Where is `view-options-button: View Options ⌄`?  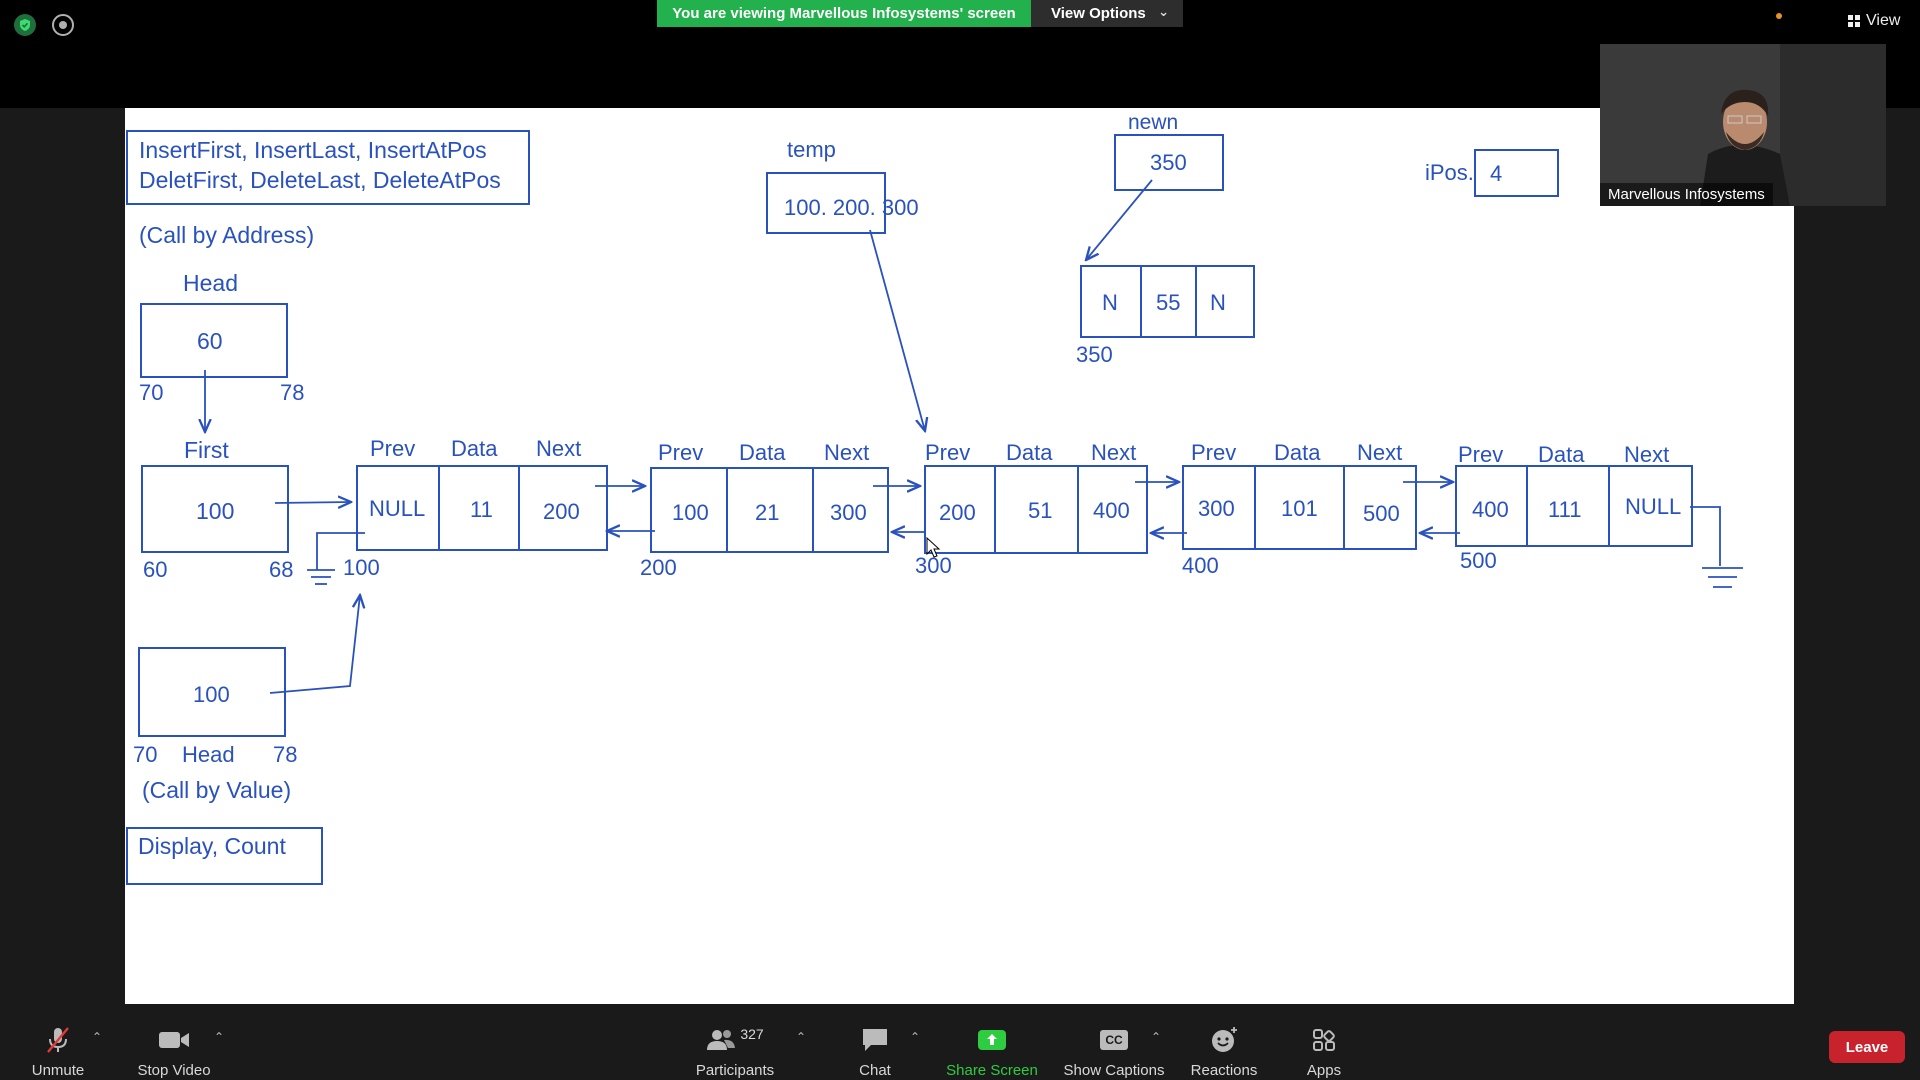
view-options-button: View Options ⌄ is located at coordinates (1107, 13).